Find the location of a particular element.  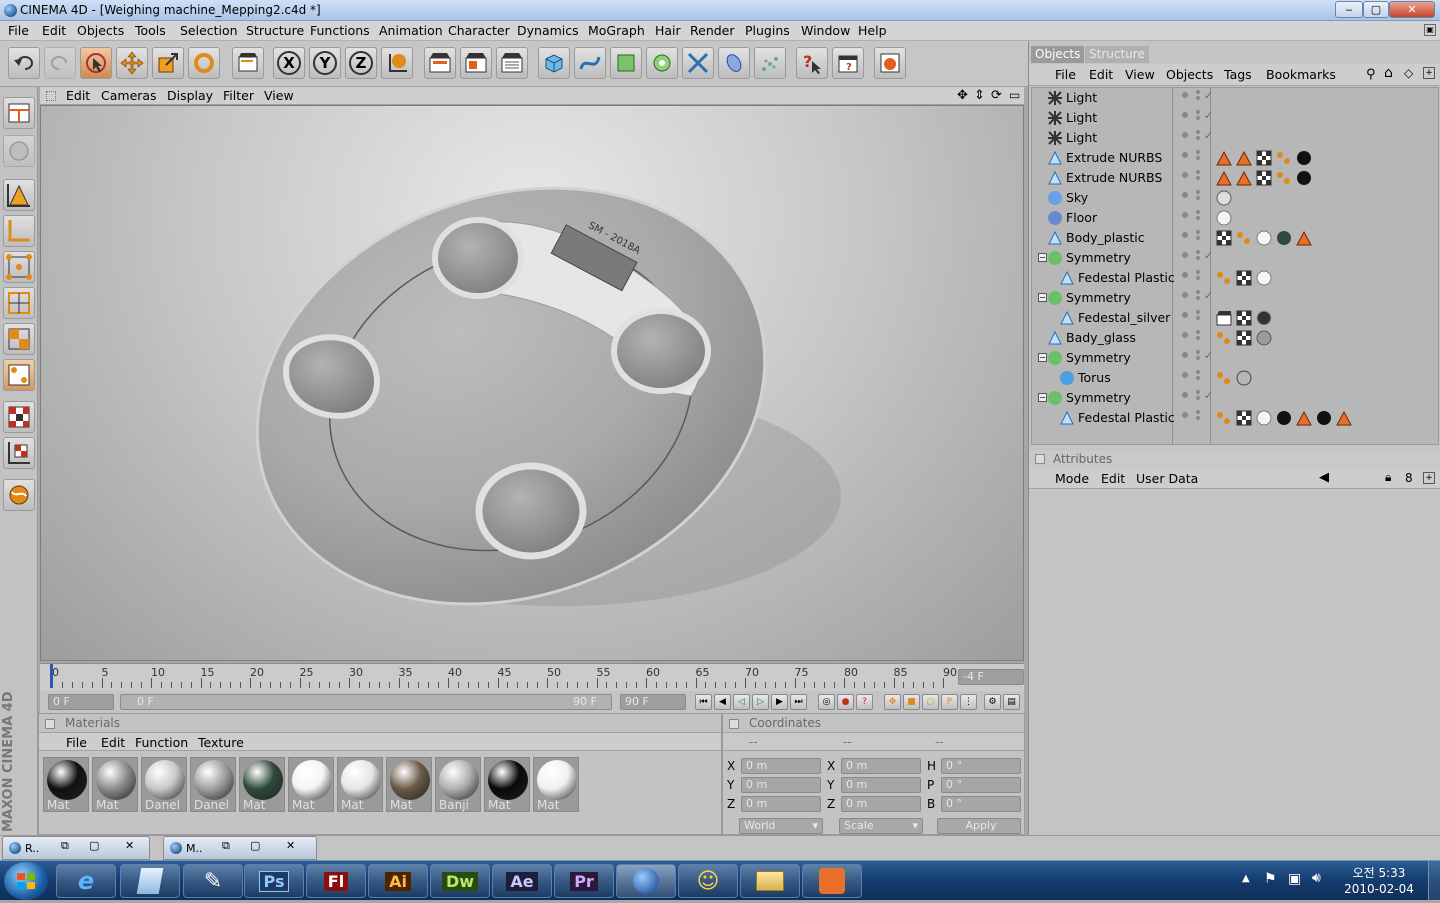

om-menu-file: File is located at coordinates (1065, 74).